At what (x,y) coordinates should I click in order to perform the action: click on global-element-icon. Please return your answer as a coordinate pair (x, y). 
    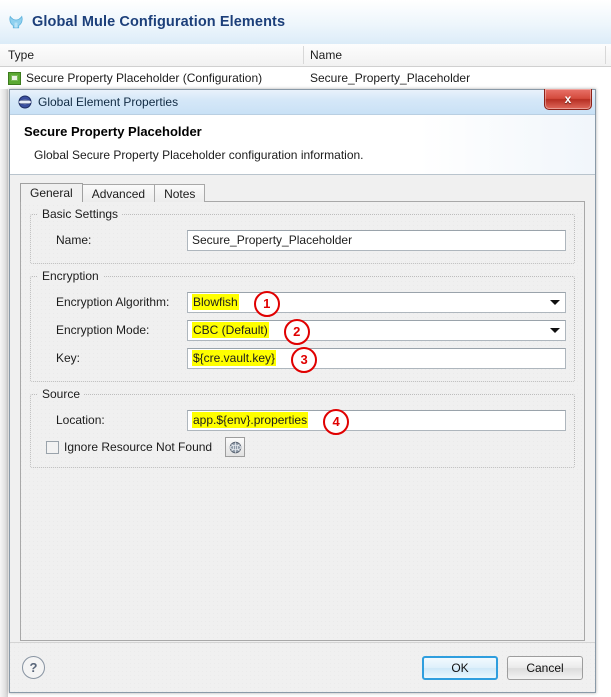
    Looking at the image, I should click on (25, 102).